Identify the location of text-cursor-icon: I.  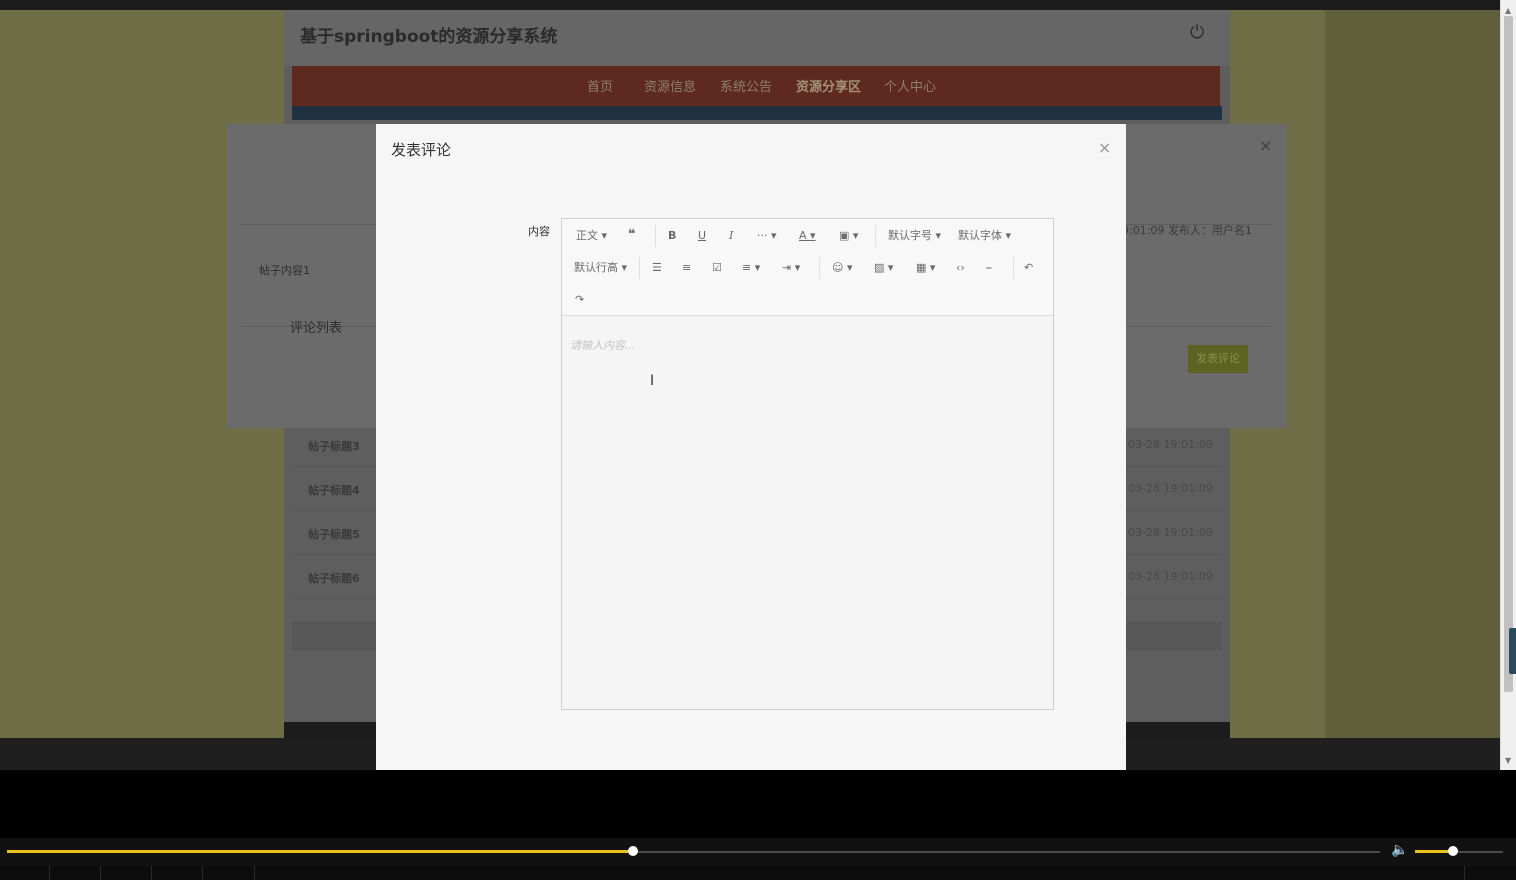
(652, 381).